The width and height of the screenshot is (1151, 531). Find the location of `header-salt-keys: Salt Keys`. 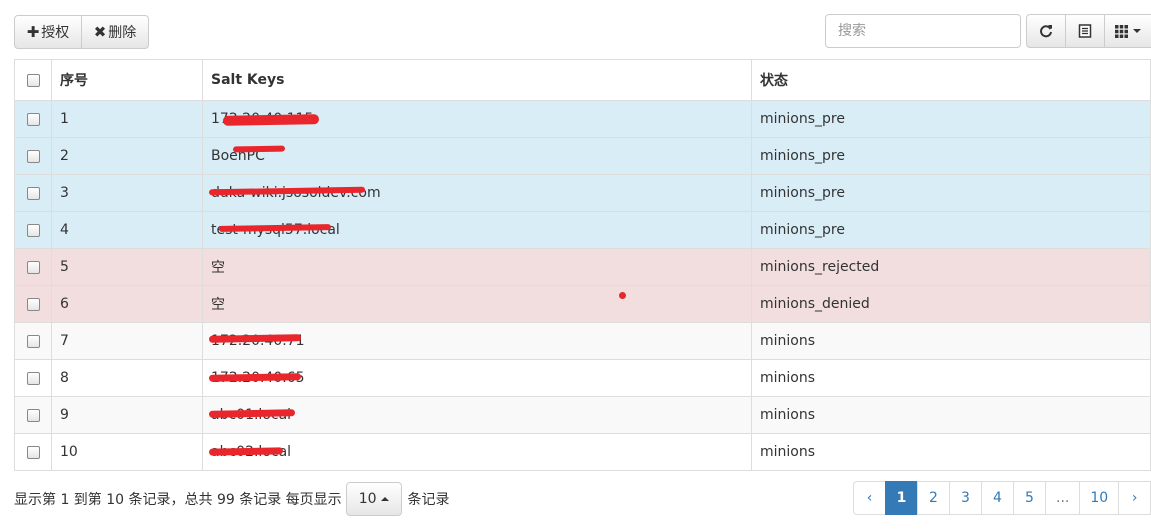

header-salt-keys: Salt Keys is located at coordinates (477, 80).